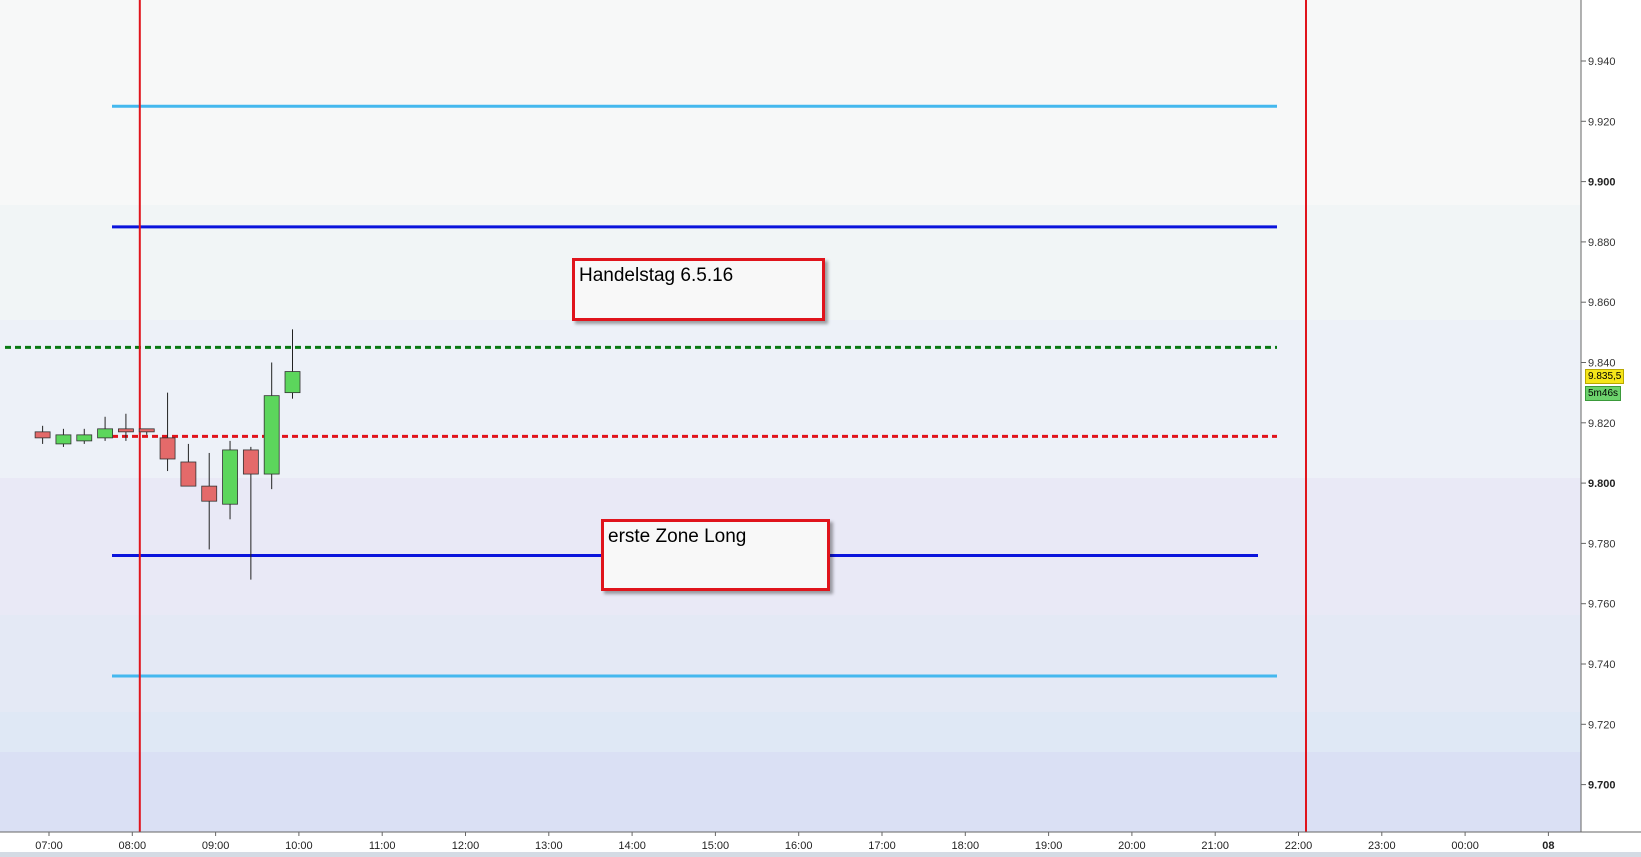 This screenshot has width=1641, height=857. I want to click on x-tick-label: 20:00, so click(1132, 846).